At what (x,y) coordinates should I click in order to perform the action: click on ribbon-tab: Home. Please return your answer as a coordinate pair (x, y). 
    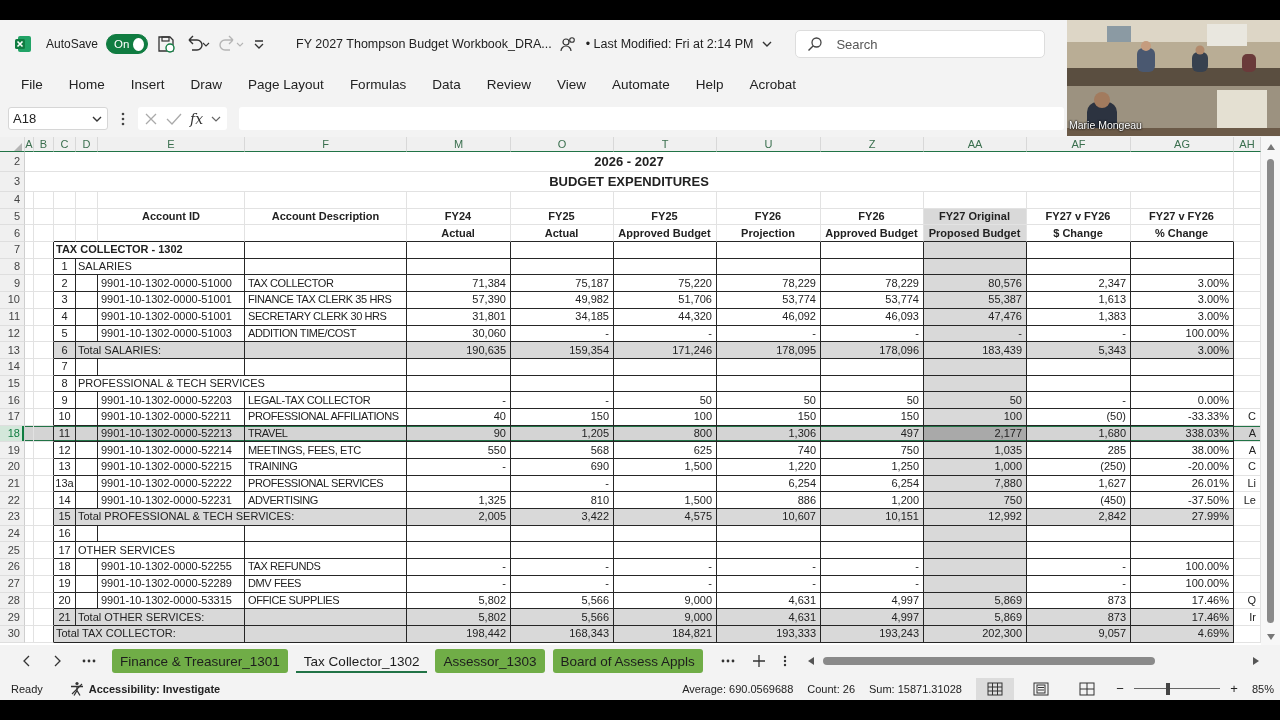
    Looking at the image, I should click on (86, 84).